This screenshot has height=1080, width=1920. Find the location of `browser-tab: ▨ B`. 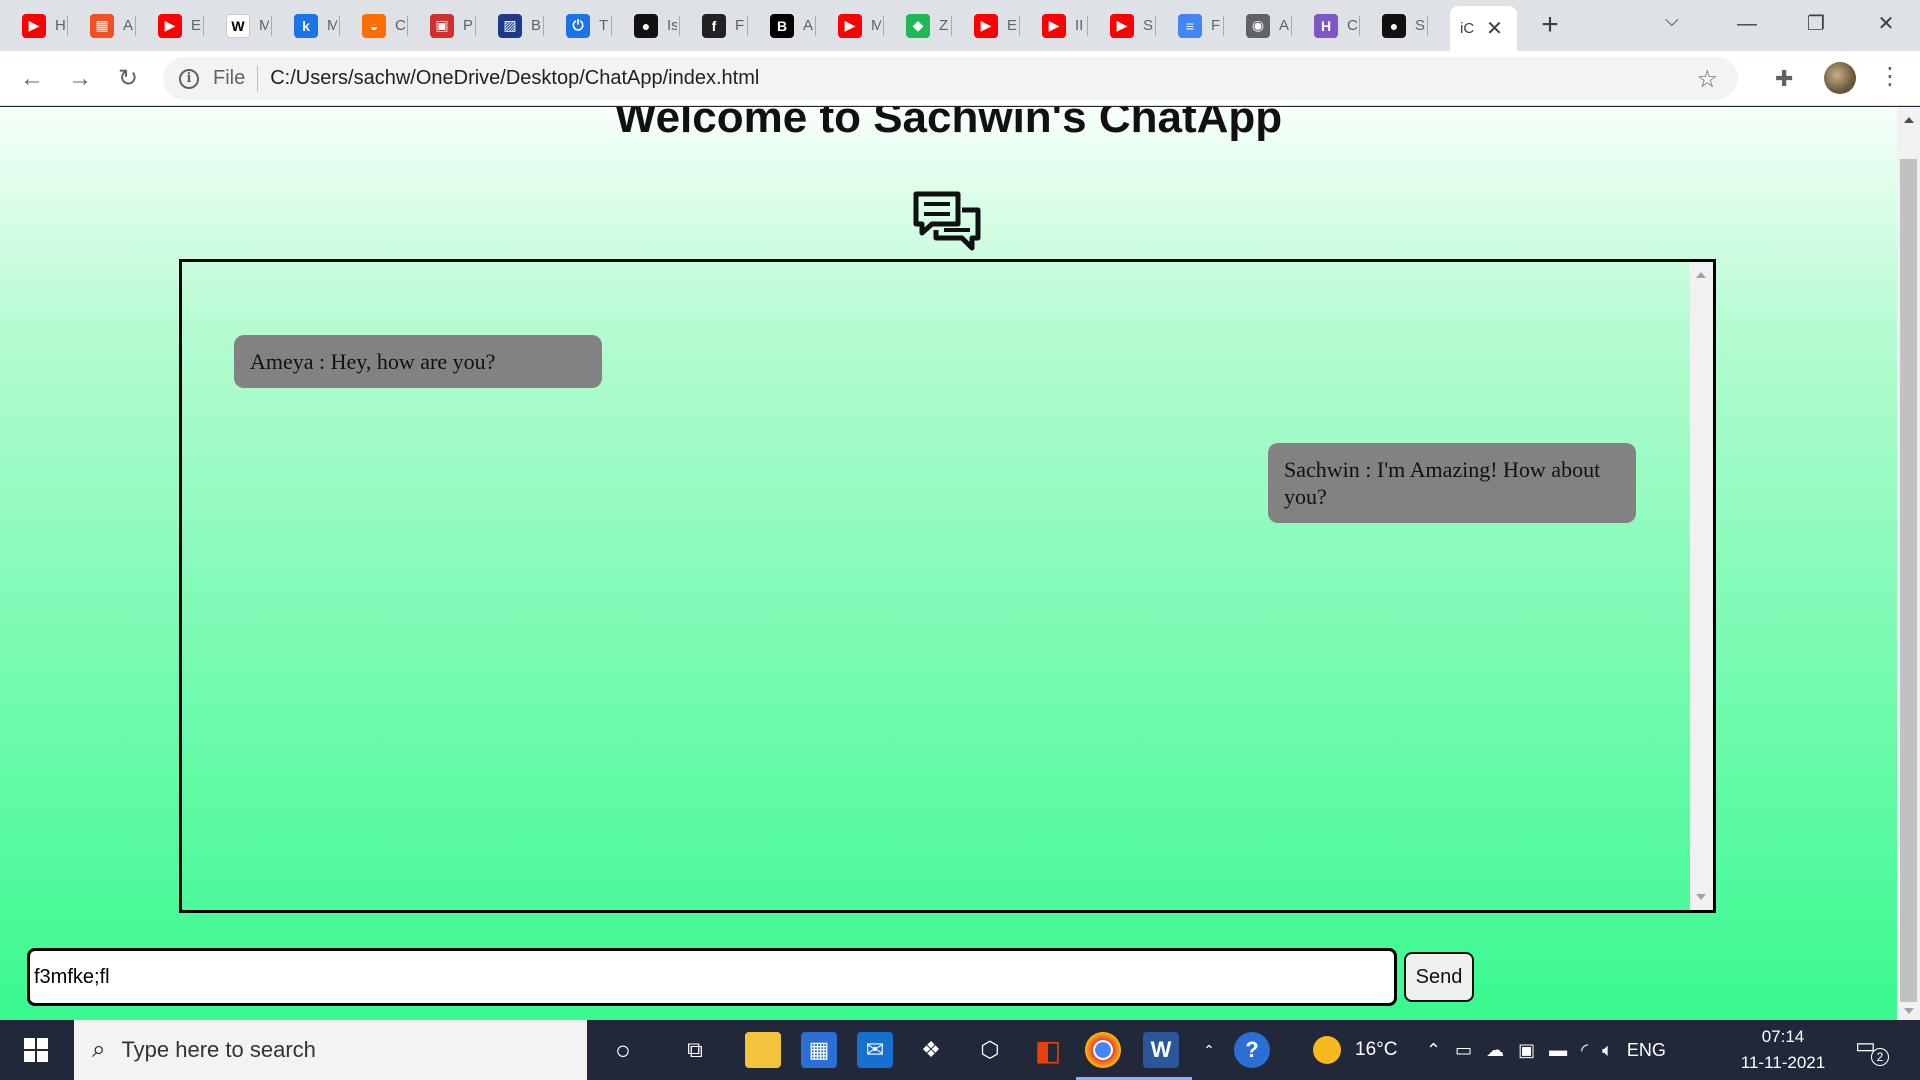

browser-tab: ▨ B is located at coordinates (510, 25).